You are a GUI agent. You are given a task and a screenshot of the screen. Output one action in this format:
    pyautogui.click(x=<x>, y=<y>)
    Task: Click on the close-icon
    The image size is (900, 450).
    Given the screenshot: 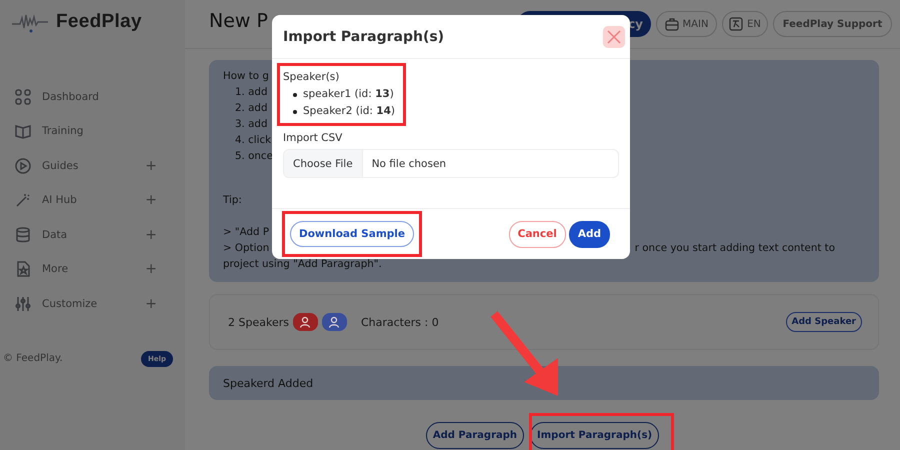 What is the action you would take?
    pyautogui.click(x=614, y=37)
    